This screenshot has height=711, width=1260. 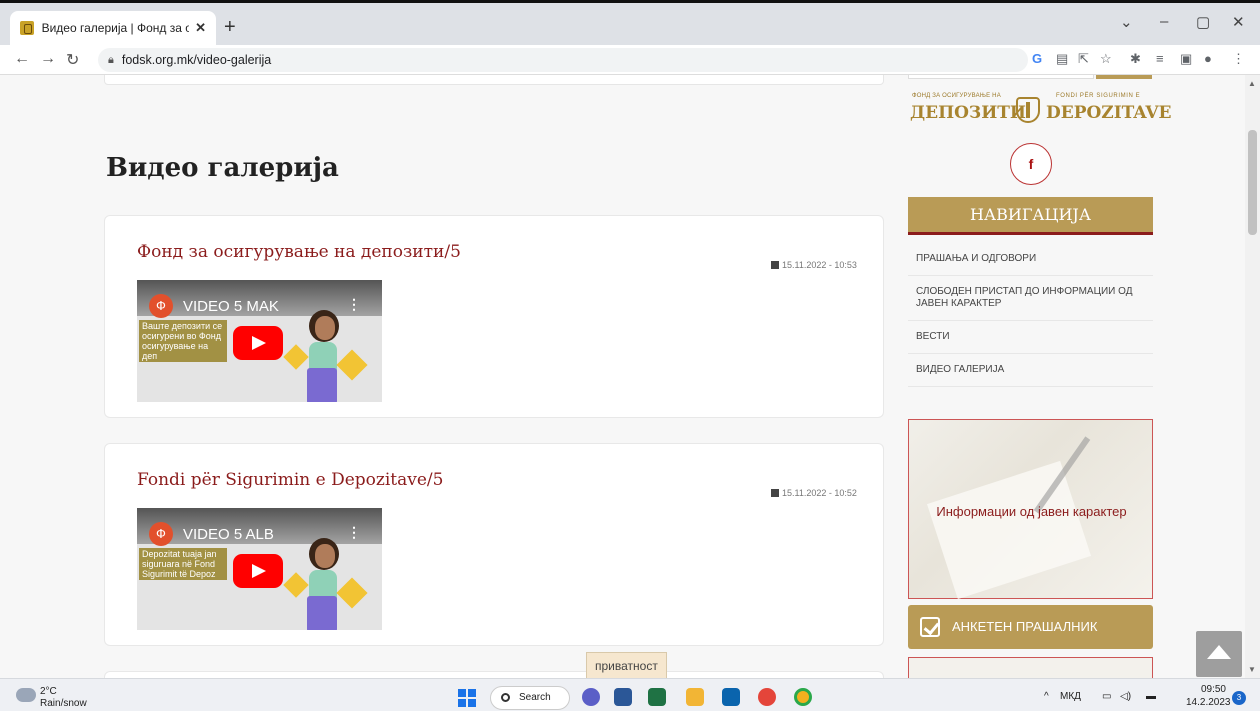 I want to click on sidebar-next-banner, so click(x=1030, y=667).